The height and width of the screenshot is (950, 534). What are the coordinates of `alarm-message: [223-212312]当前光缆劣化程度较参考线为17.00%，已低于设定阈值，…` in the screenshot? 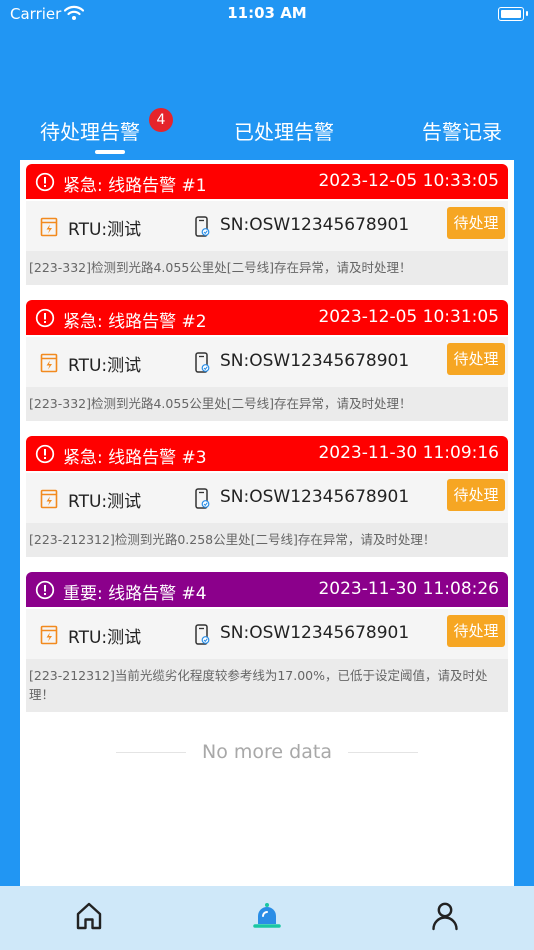 It's located at (267, 685).